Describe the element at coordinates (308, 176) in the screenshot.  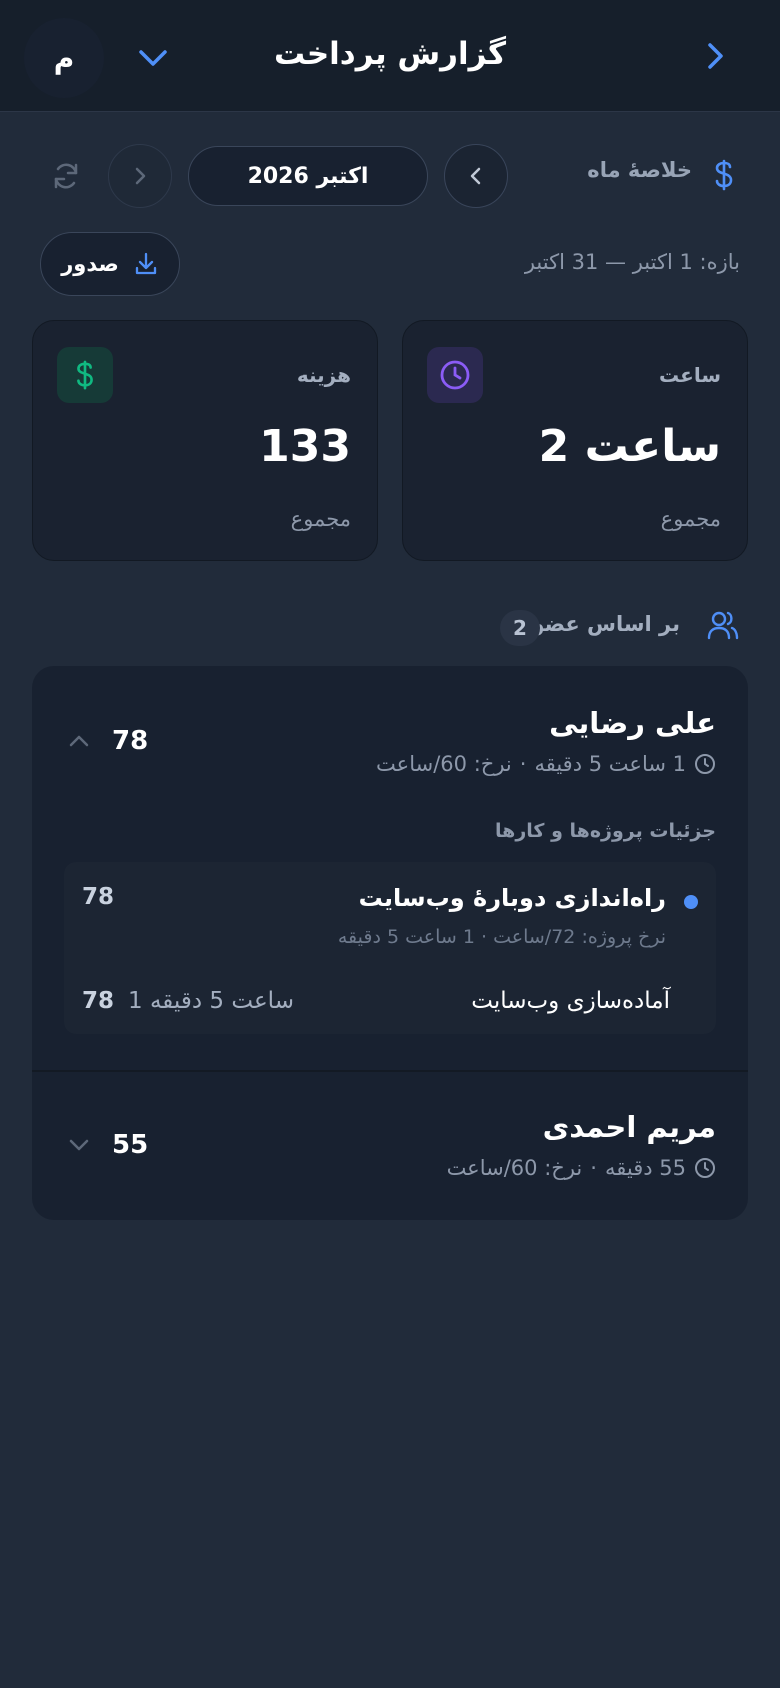
I see `month-selector: اکتبر 2026` at that location.